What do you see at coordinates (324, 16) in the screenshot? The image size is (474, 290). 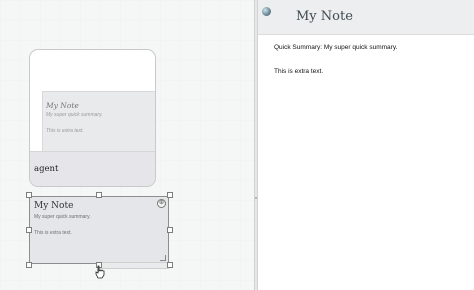 I see `preview-title: My Note` at bounding box center [324, 16].